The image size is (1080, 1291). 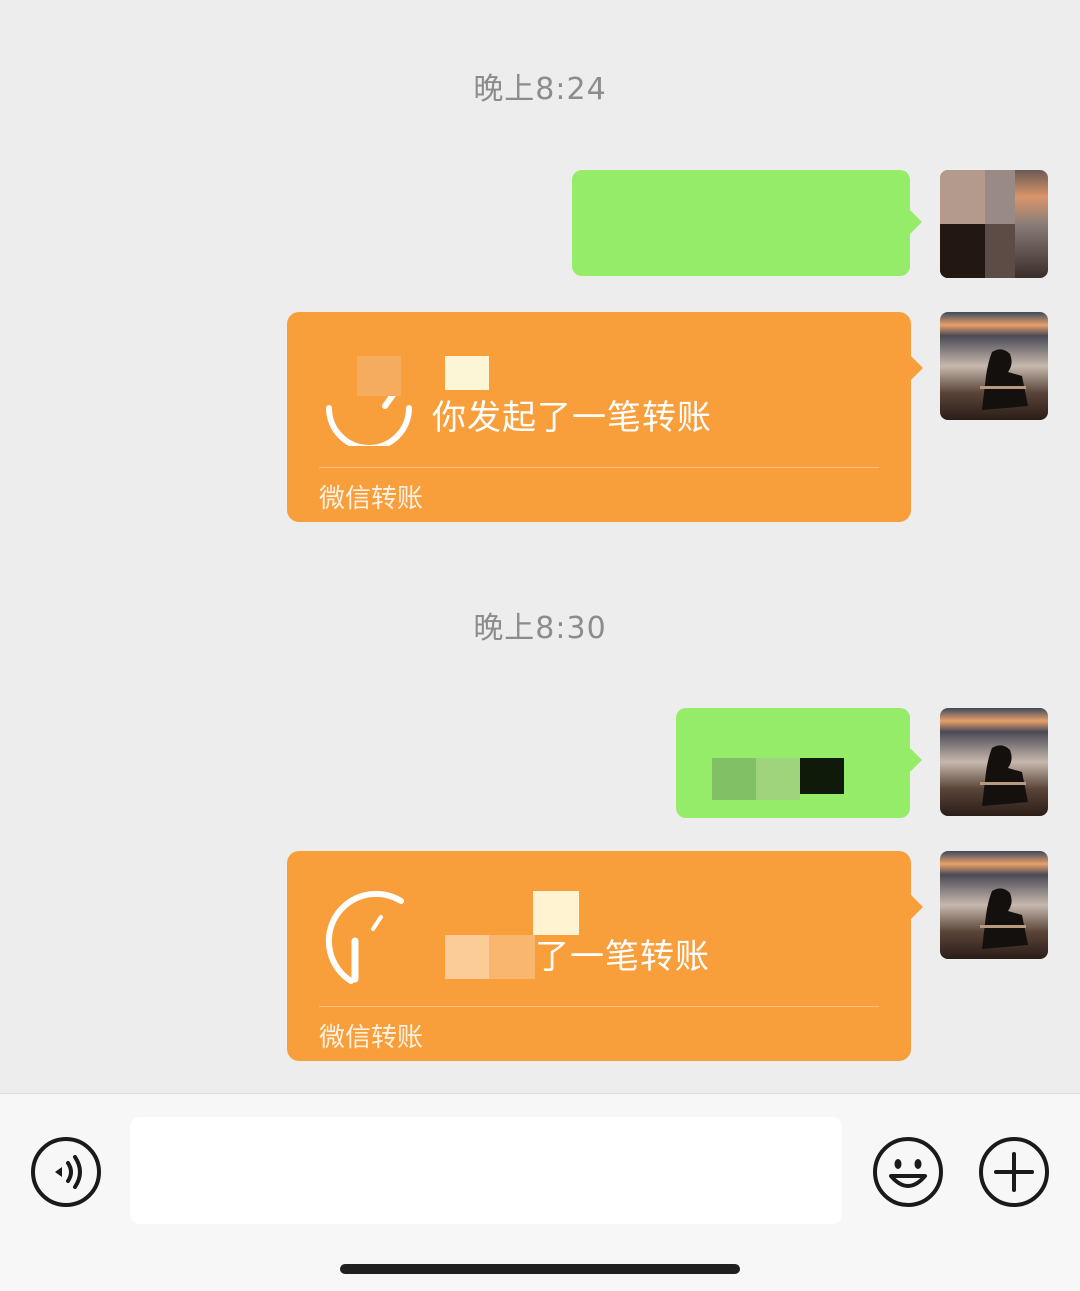 What do you see at coordinates (486, 1170) in the screenshot?
I see `message-input` at bounding box center [486, 1170].